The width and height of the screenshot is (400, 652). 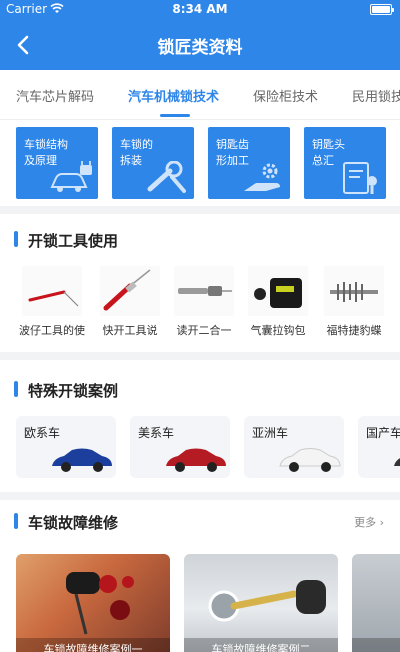 I want to click on section-title: 开锁工具使用, so click(x=73, y=241).